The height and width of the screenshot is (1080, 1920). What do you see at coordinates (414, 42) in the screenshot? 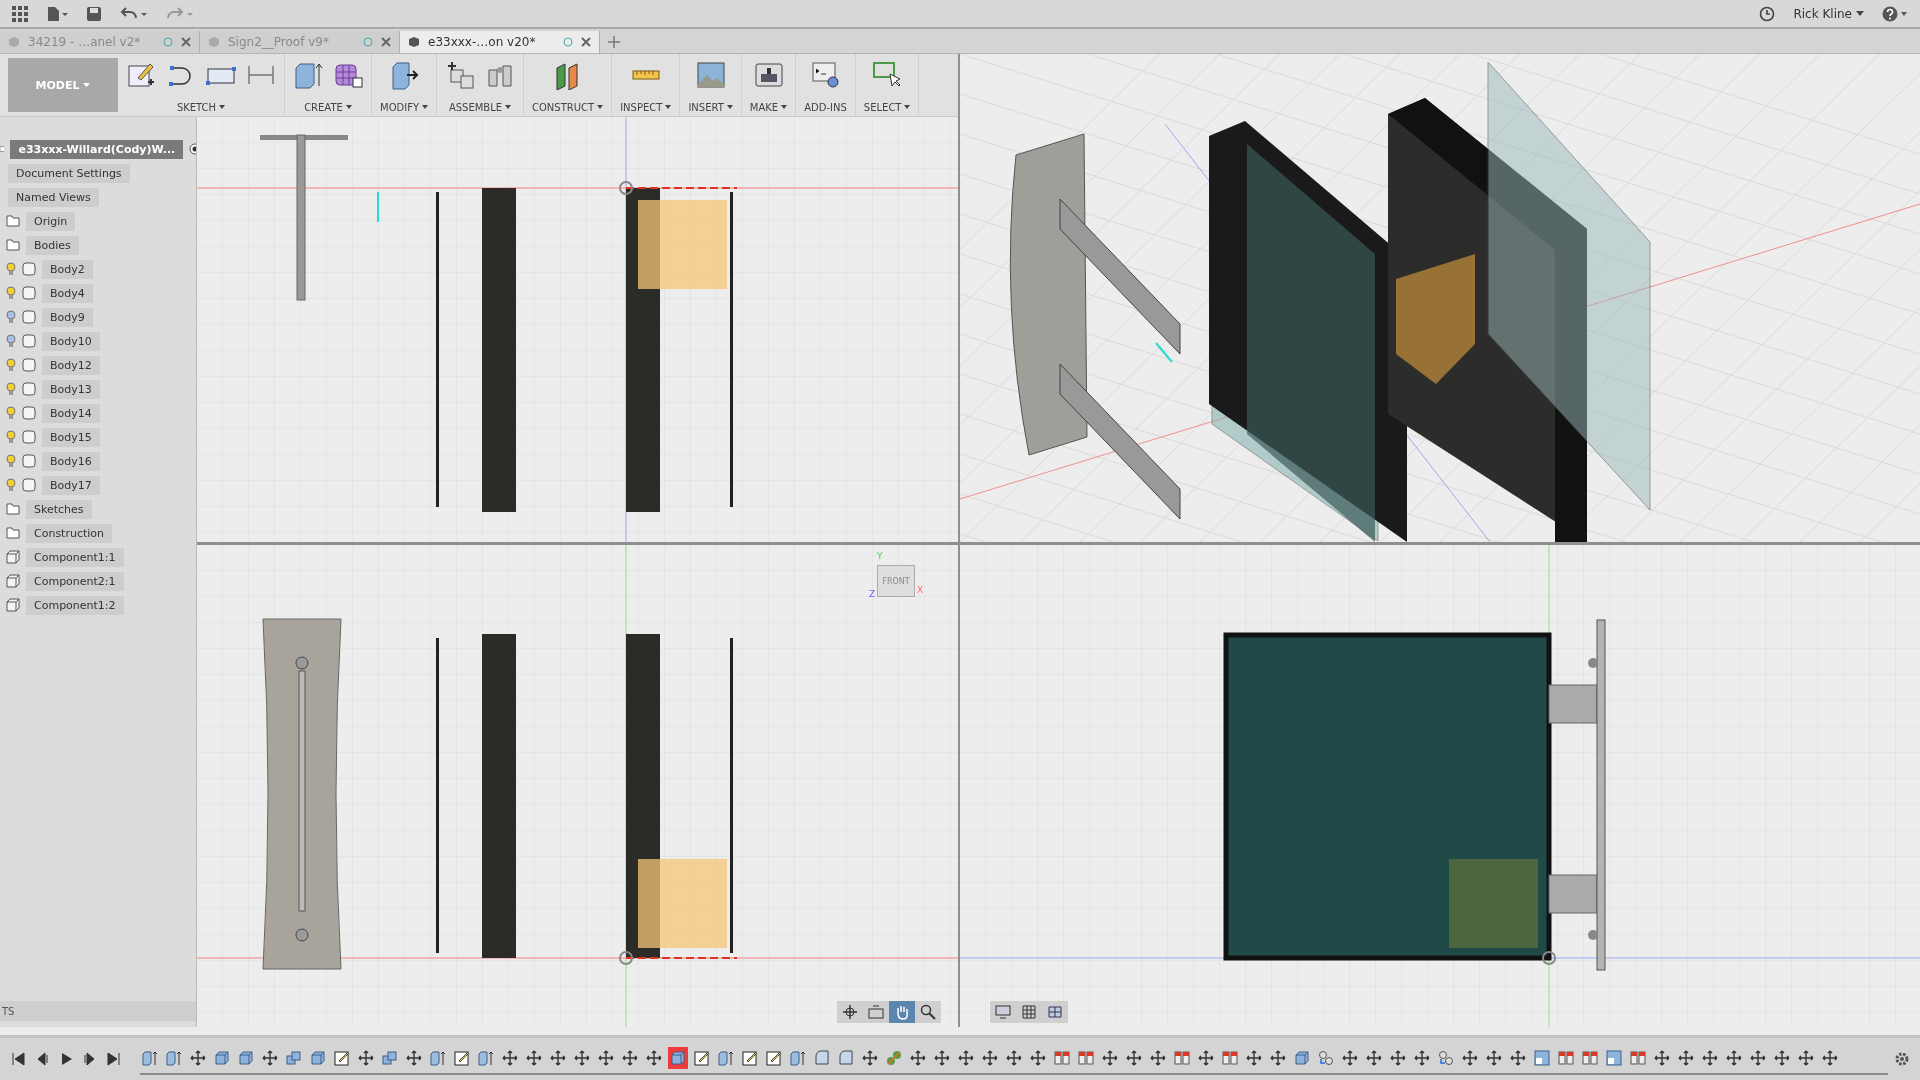
I see `cube-icon` at bounding box center [414, 42].